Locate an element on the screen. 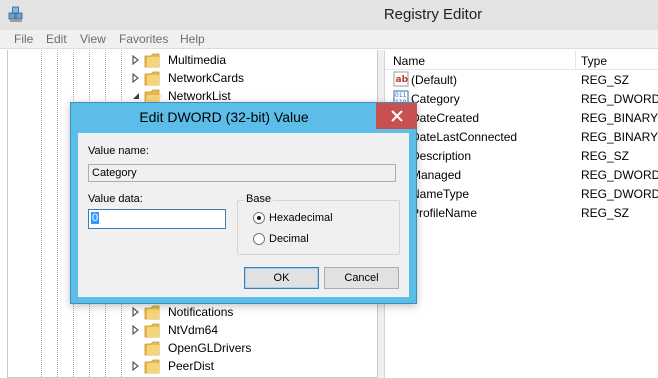 The width and height of the screenshot is (658, 378). list-row: ab ProfileName REG_SZ is located at coordinates (521, 212).